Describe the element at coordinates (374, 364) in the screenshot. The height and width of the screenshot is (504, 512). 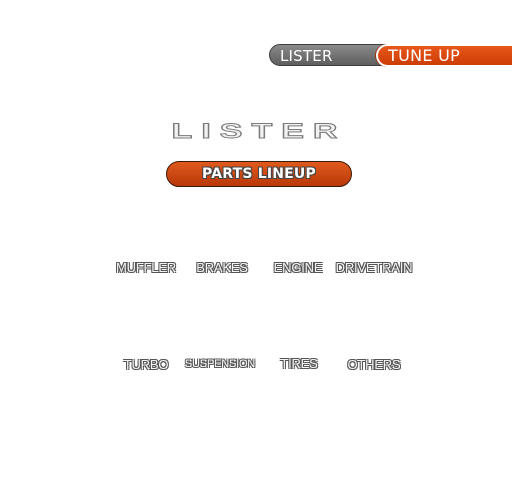
I see `part-others: OTHERS` at that location.